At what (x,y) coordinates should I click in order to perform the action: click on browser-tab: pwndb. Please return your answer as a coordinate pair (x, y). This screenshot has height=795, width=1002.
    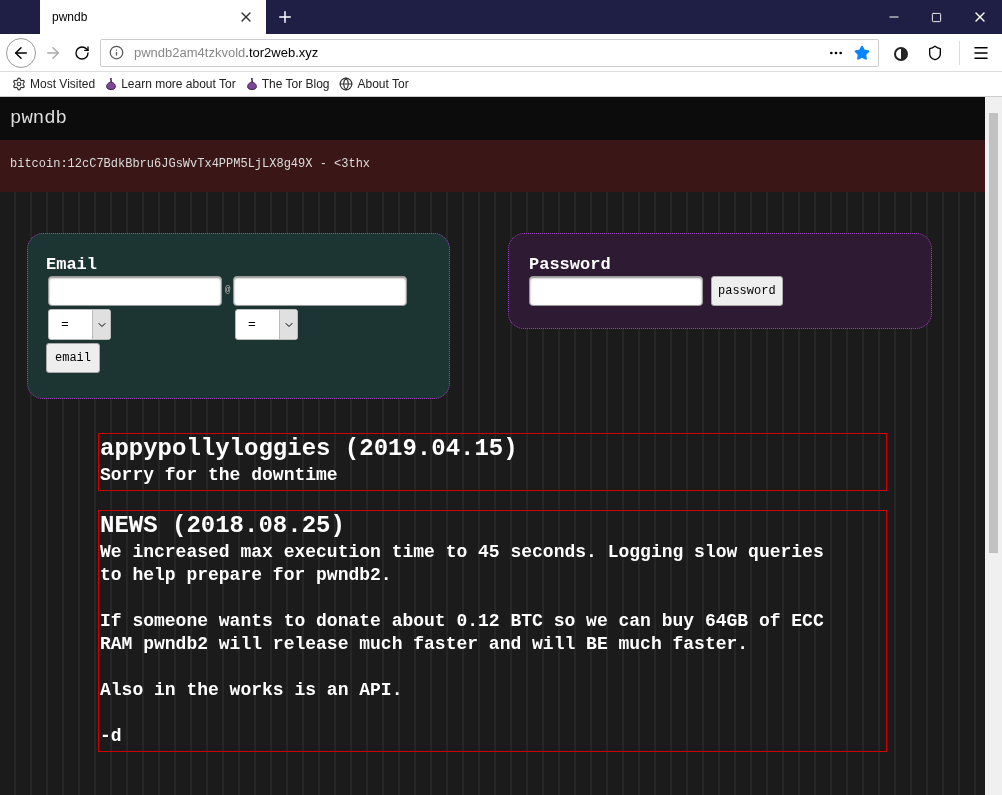
    Looking at the image, I should click on (153, 17).